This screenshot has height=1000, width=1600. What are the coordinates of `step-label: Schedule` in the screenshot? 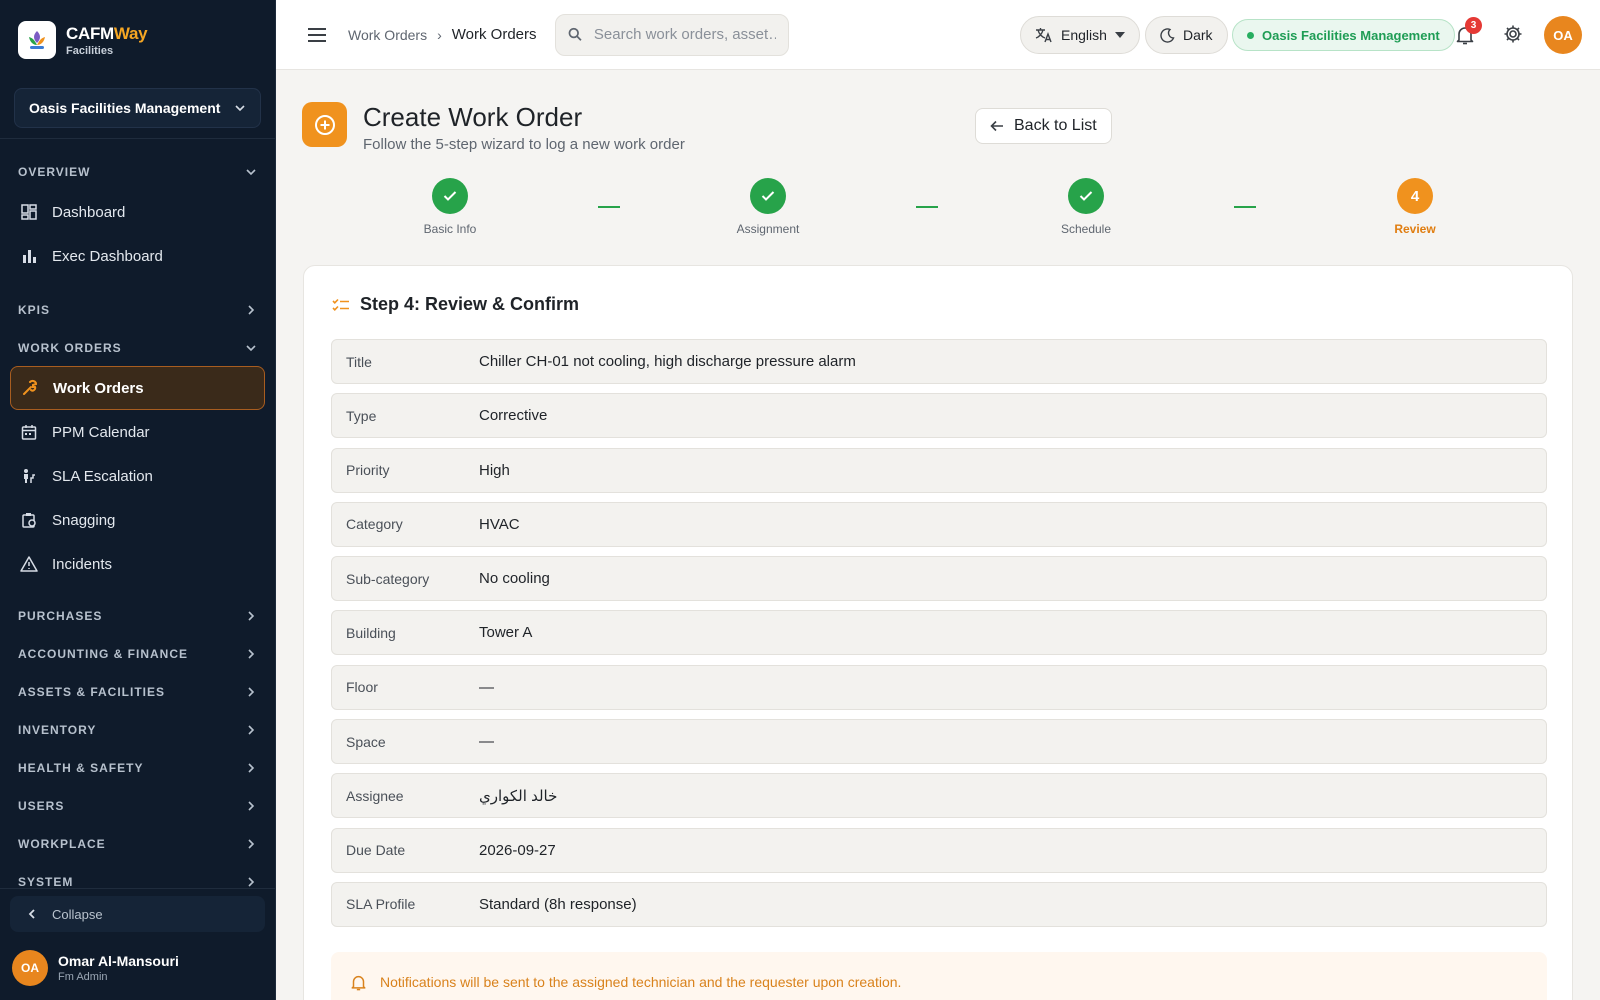 It's located at (1086, 229).